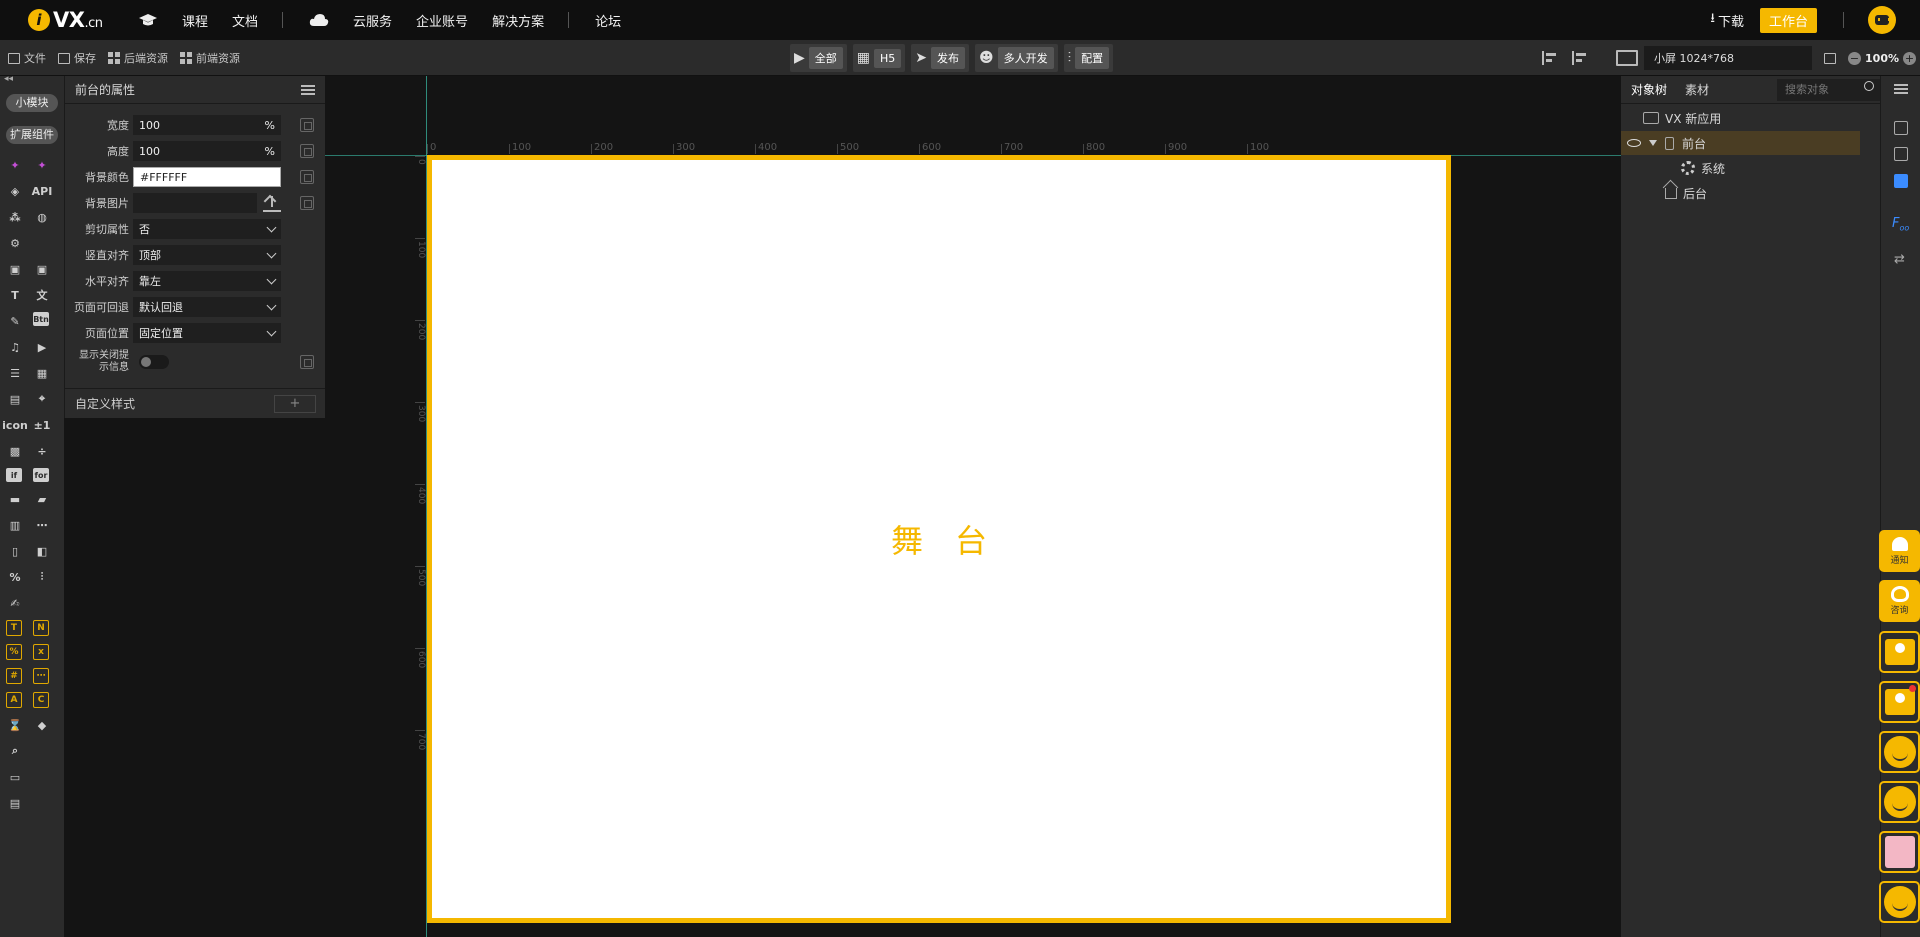  I want to click on variable-icon-3: x, so click(41, 652).